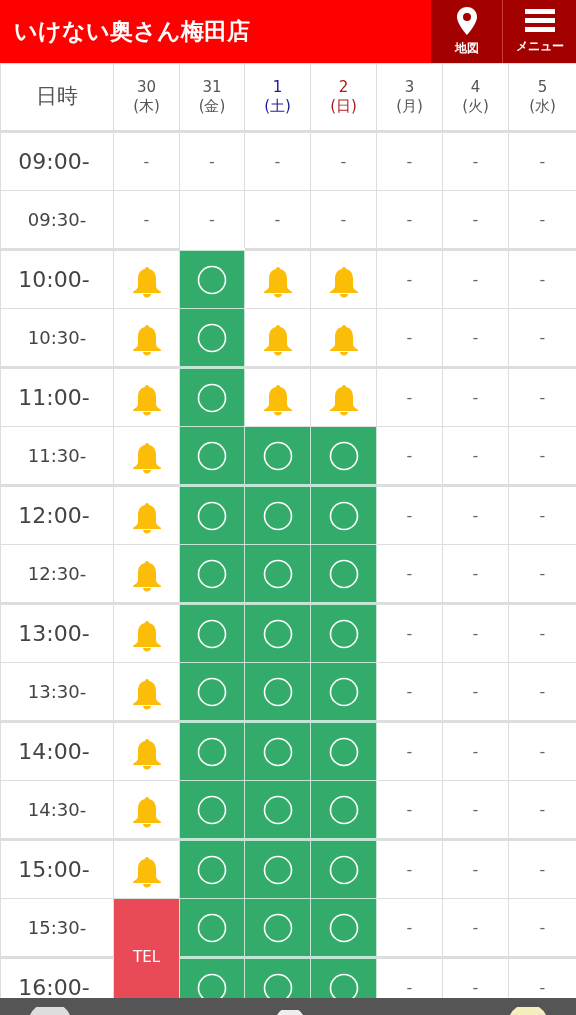 This screenshot has height=1015, width=576. What do you see at coordinates (132, 32) in the screenshot?
I see `store-title: いけない奥さん梅田店` at bounding box center [132, 32].